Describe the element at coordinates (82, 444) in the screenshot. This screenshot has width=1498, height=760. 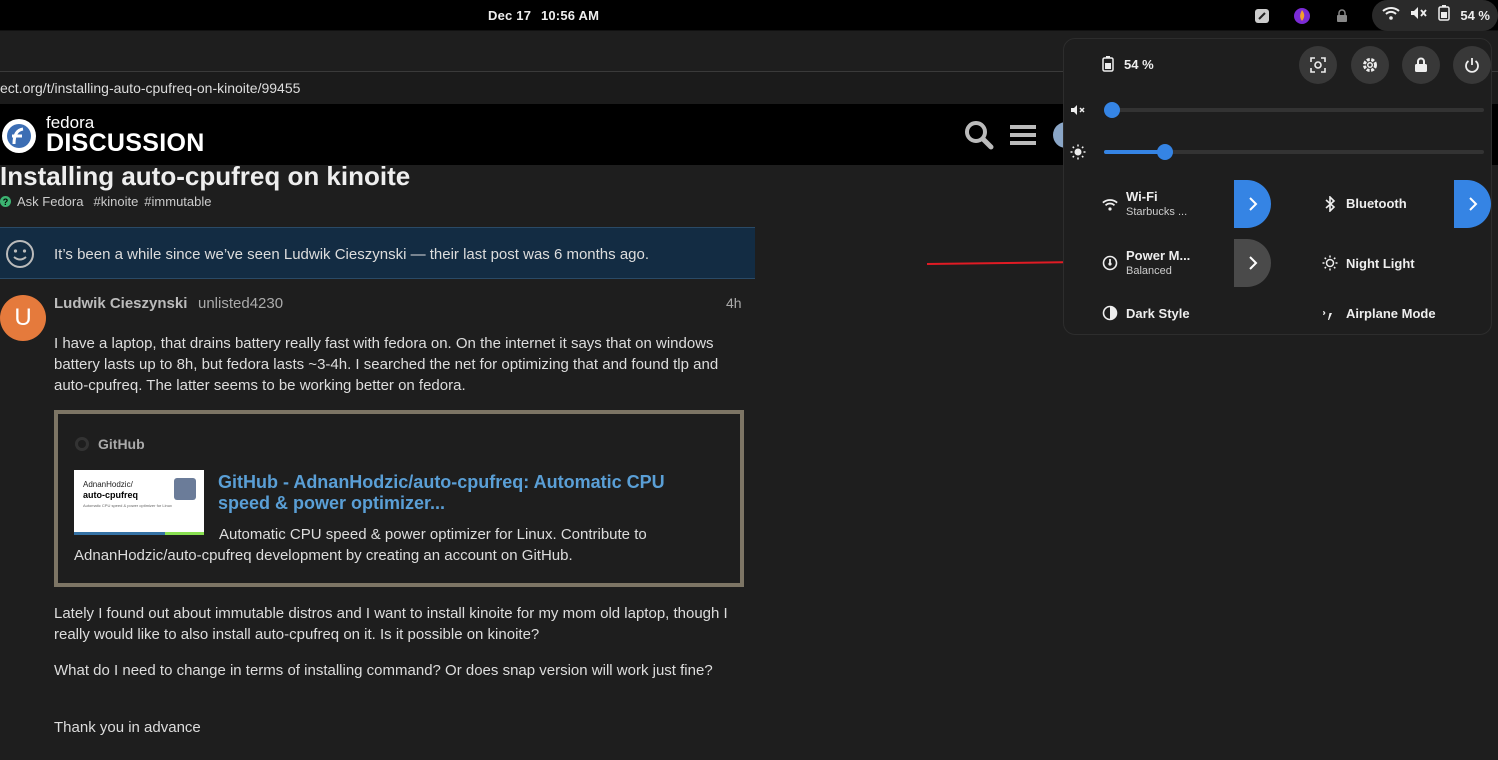
I see `github-icon` at that location.